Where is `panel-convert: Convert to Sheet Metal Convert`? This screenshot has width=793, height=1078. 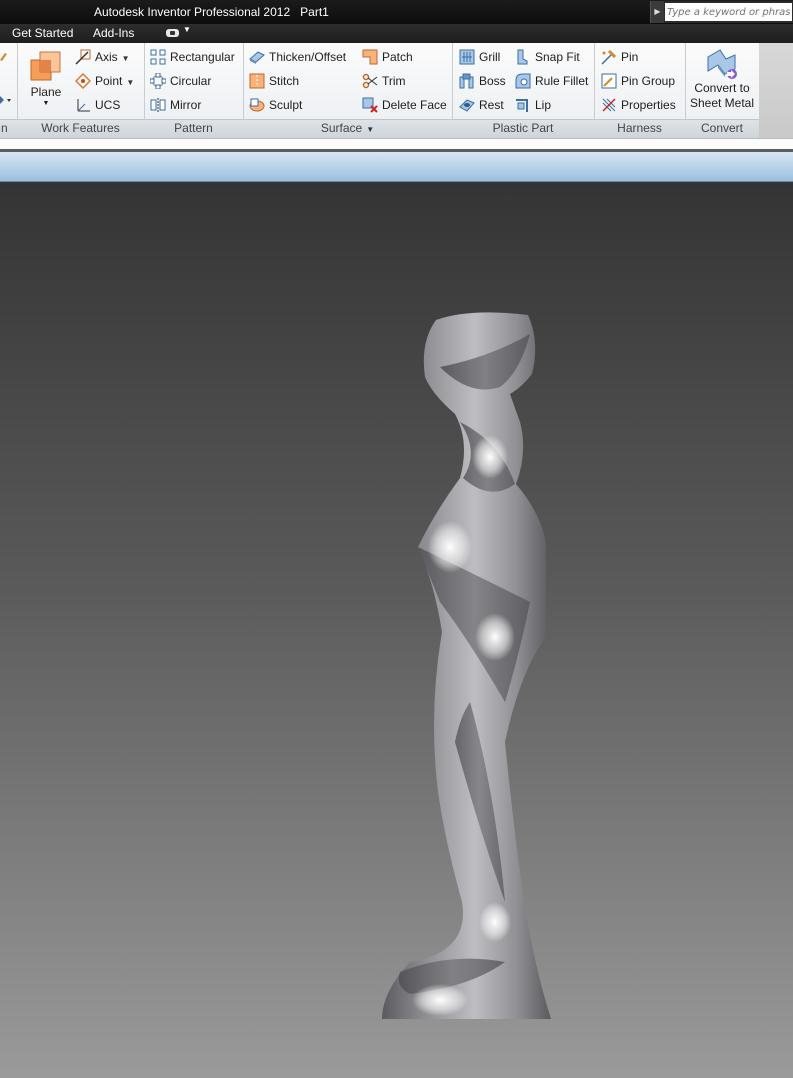
panel-convert: Convert to Sheet Metal Convert is located at coordinates (722, 90).